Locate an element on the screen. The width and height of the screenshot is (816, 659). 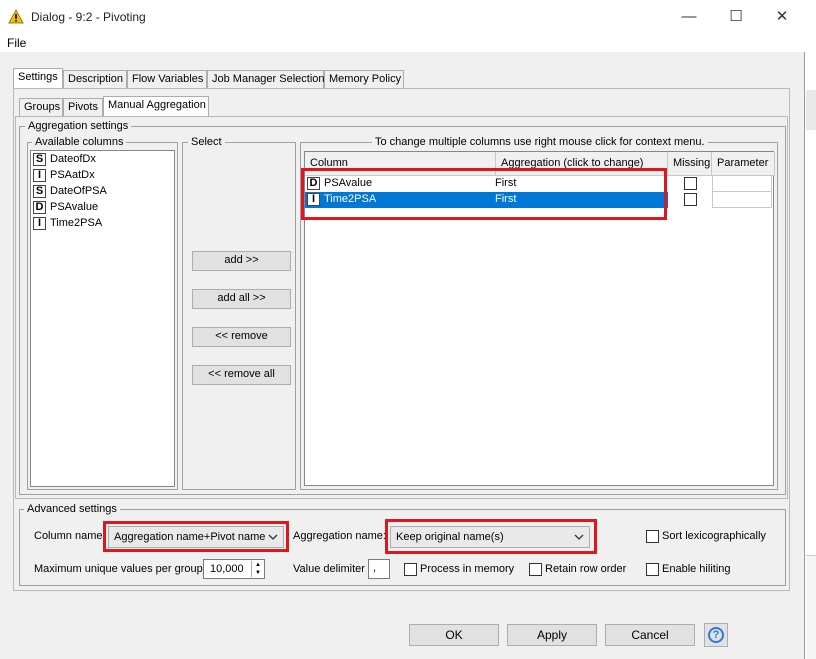
background-app is located at coordinates (811, 329).